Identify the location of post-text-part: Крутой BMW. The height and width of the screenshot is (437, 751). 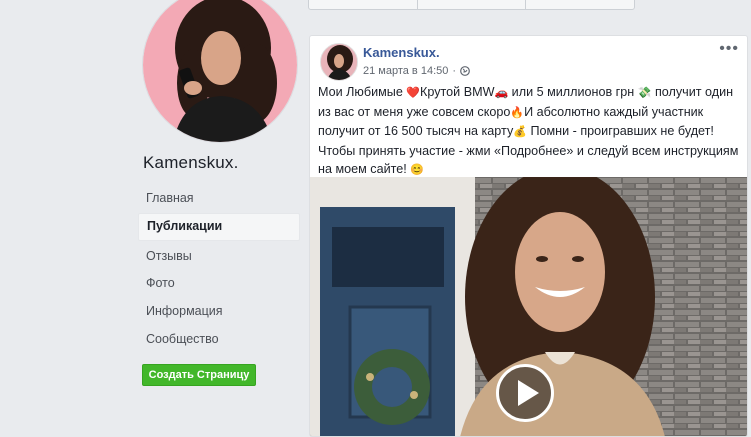
(457, 92).